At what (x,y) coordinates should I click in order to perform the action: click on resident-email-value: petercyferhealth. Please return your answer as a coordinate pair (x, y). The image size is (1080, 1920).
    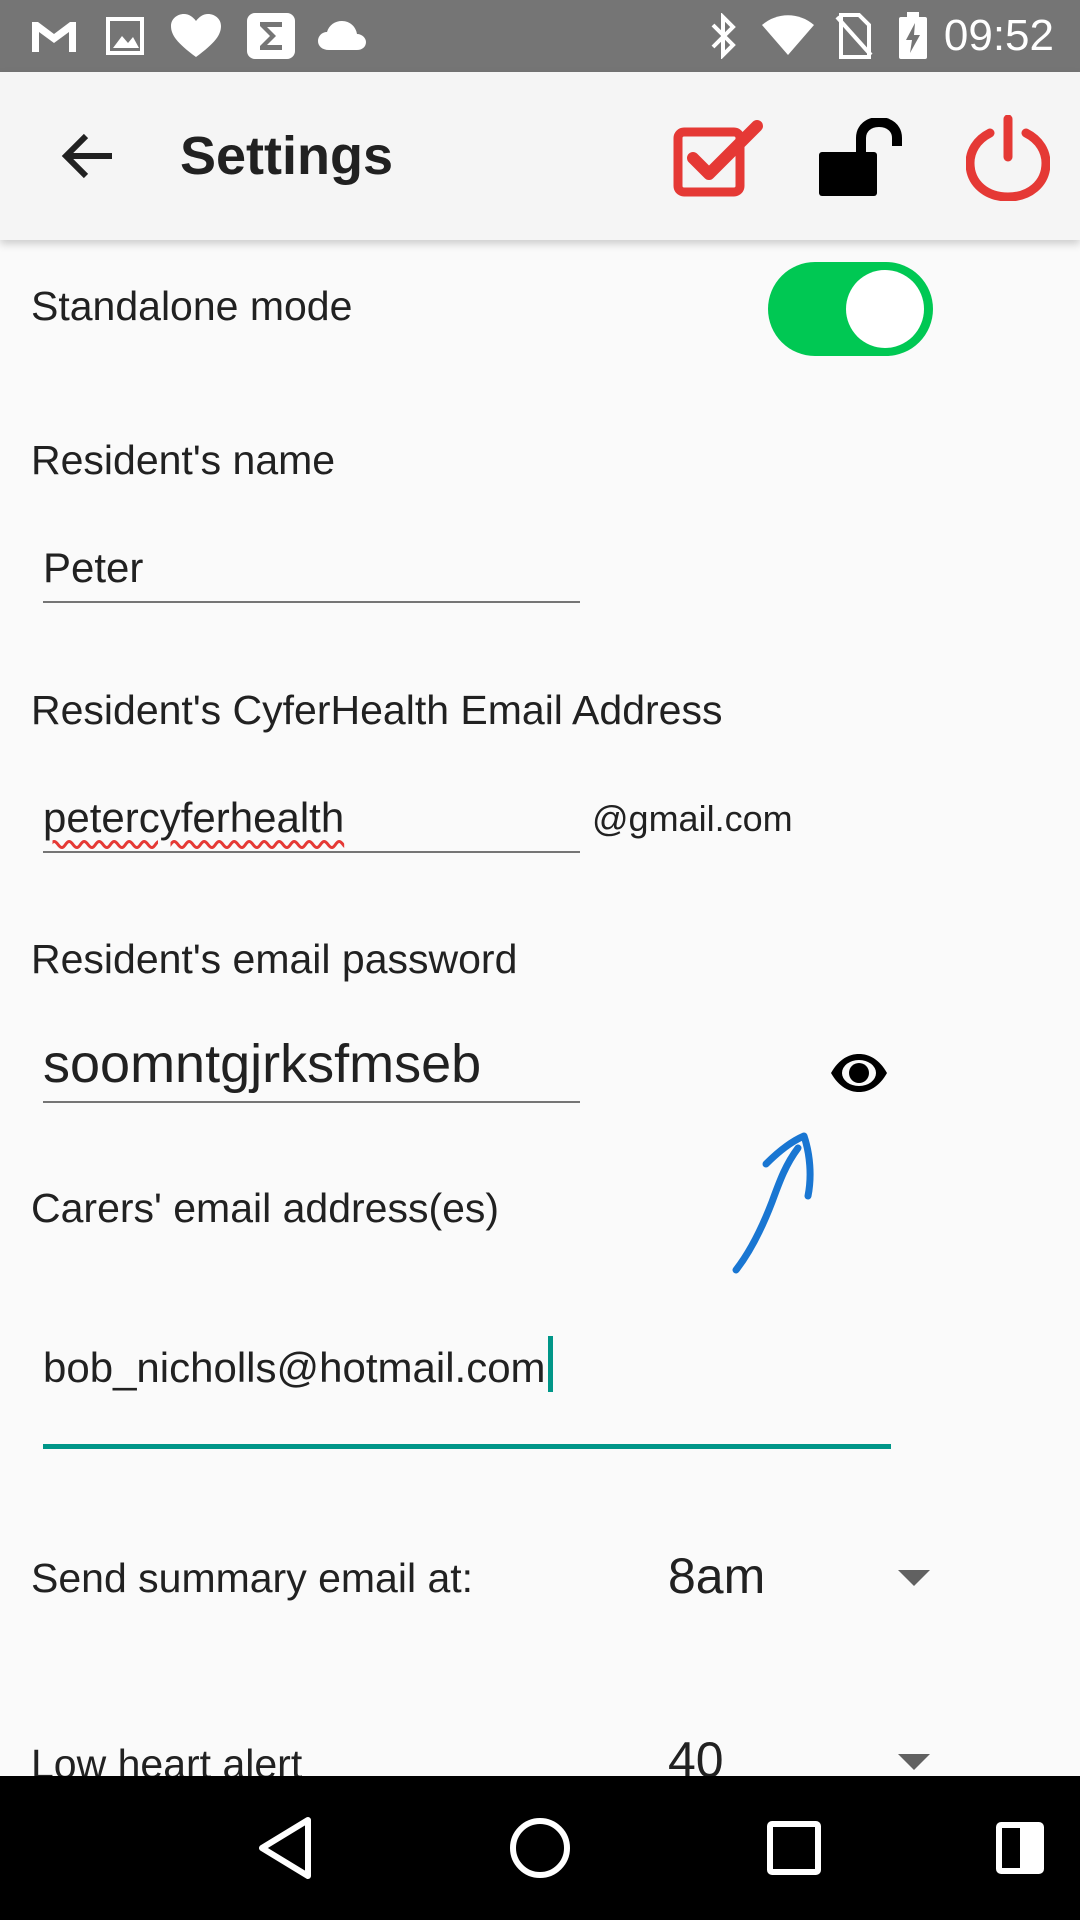
    Looking at the image, I should click on (194, 817).